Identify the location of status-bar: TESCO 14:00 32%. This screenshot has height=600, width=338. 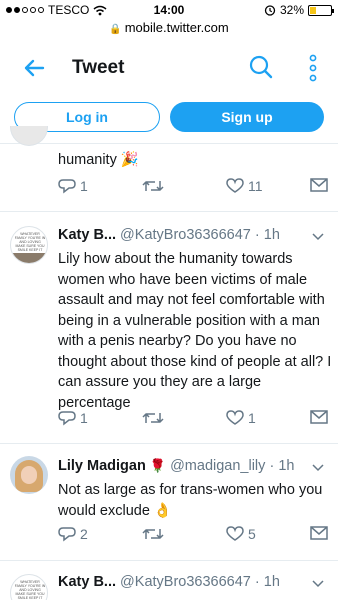
(169, 10).